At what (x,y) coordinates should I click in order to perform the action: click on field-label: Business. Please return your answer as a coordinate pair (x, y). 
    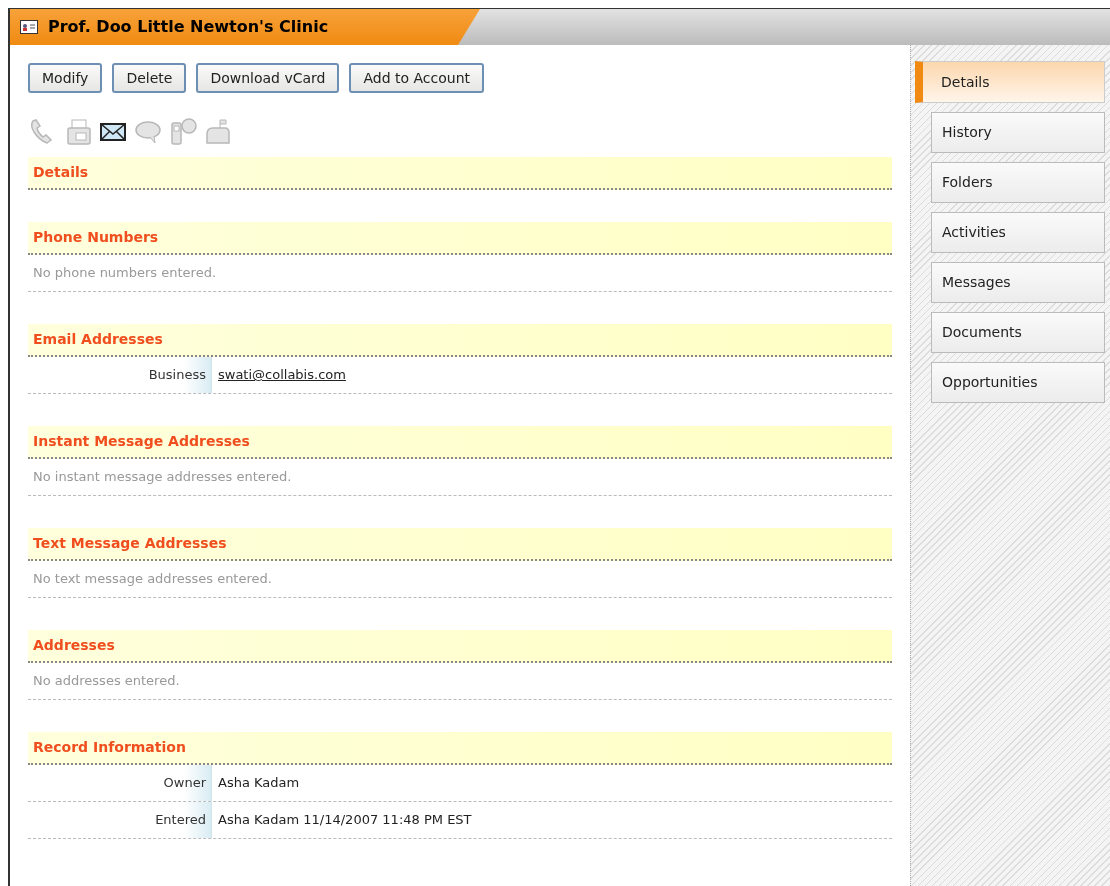
    Looking at the image, I should click on (177, 375).